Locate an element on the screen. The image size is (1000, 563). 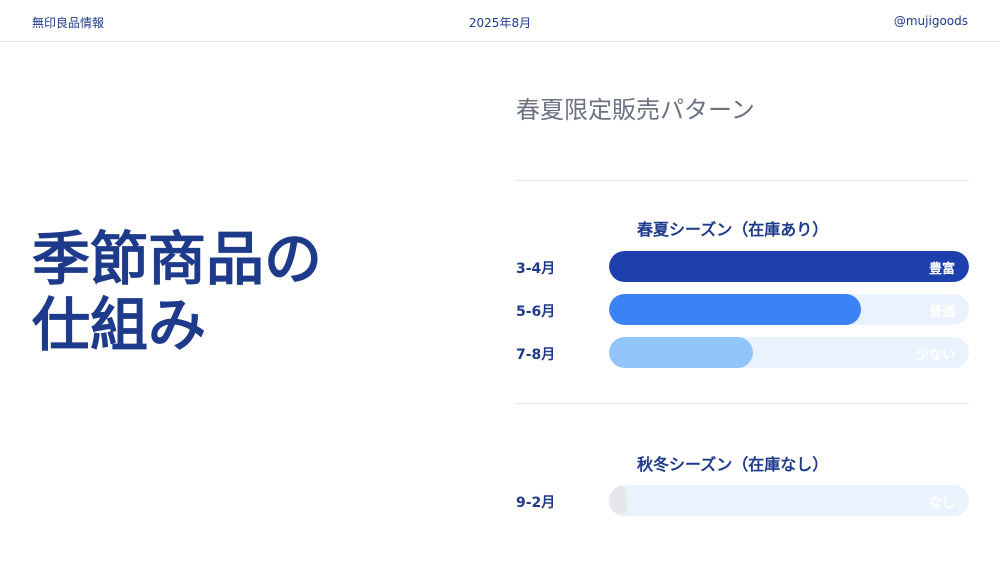
chart-bar-track: 少ない is located at coordinates (789, 352).